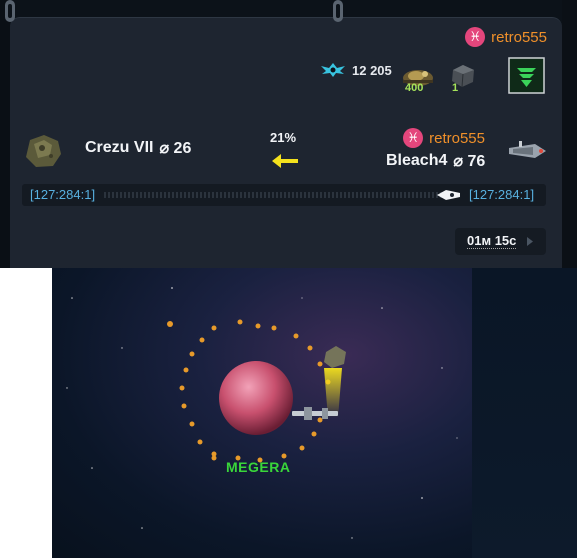 Image resolution: width=577 pixels, height=558 pixels. I want to click on target-info: Bleach4 ⌀ 76, so click(435, 161).